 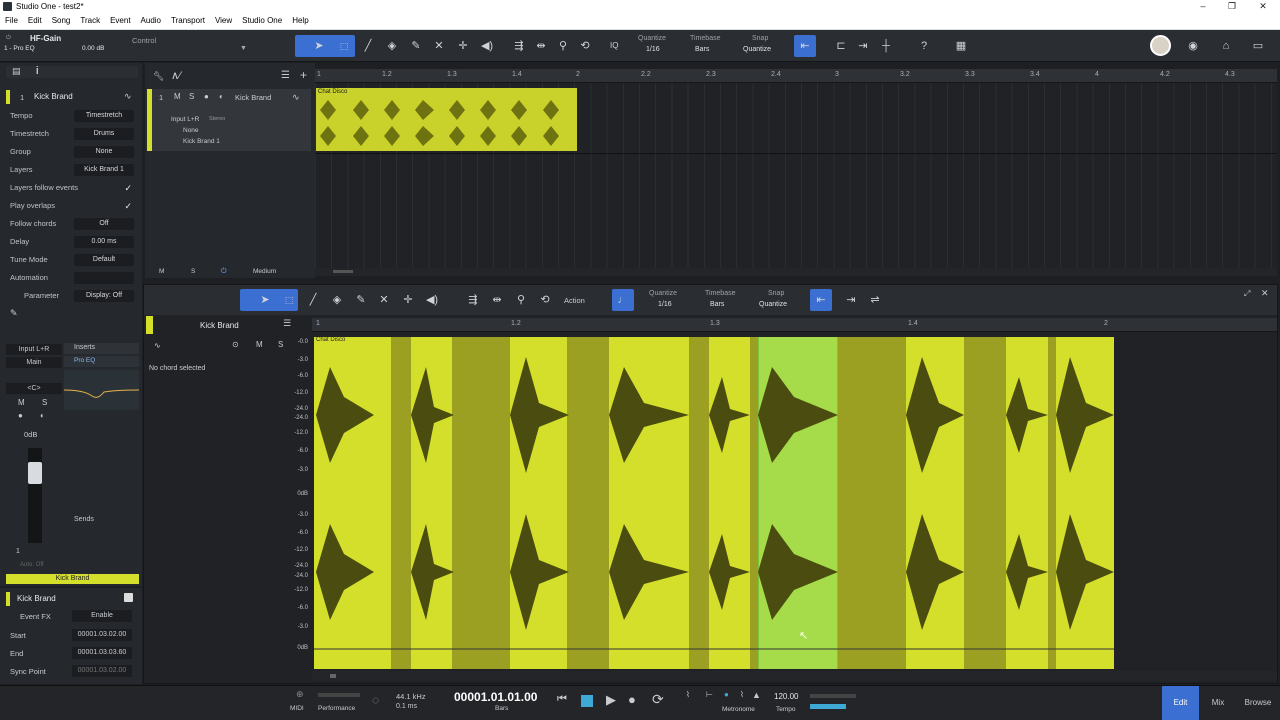 I want to click on arrow-tool-icon: ➤, so click(x=319, y=46).